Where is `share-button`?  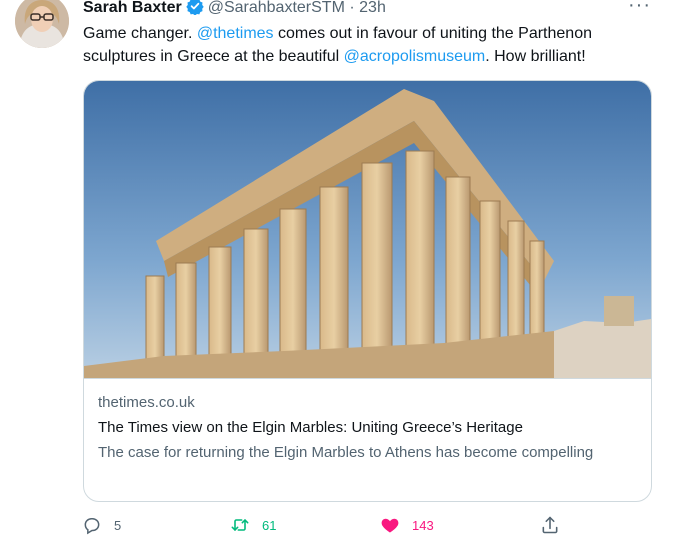 share-button is located at coordinates (550, 525).